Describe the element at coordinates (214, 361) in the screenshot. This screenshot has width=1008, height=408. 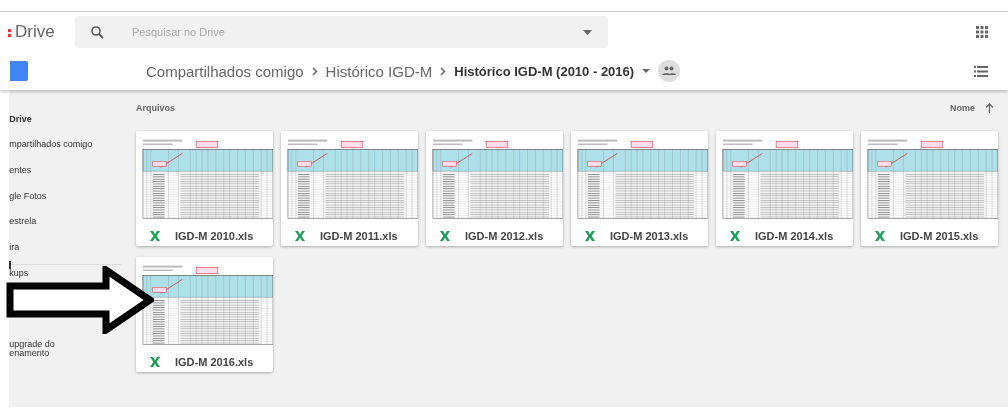
I see `file-name: IGD-M 2016.xls` at that location.